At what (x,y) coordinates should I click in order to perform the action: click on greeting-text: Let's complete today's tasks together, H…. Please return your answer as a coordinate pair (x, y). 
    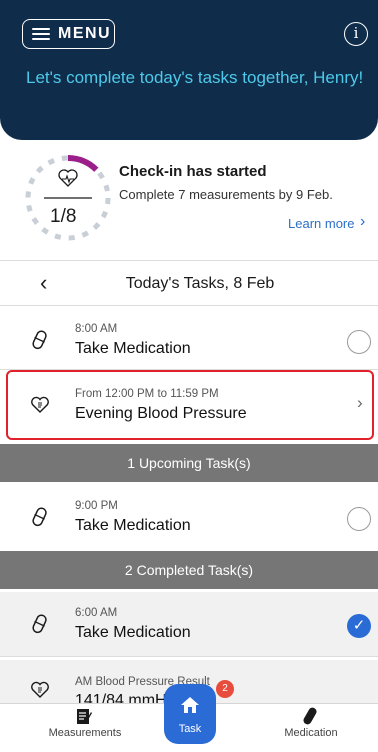
    Looking at the image, I should click on (195, 77).